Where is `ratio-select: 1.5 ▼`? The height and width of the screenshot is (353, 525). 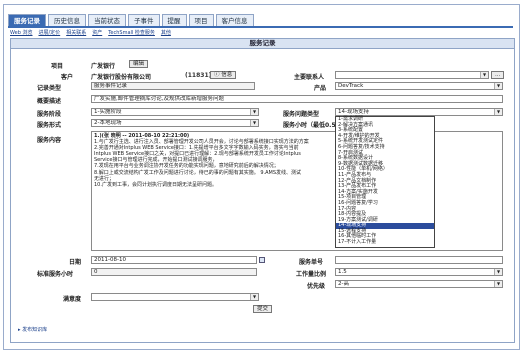 ratio-select: 1.5 ▼ is located at coordinates (419, 272).